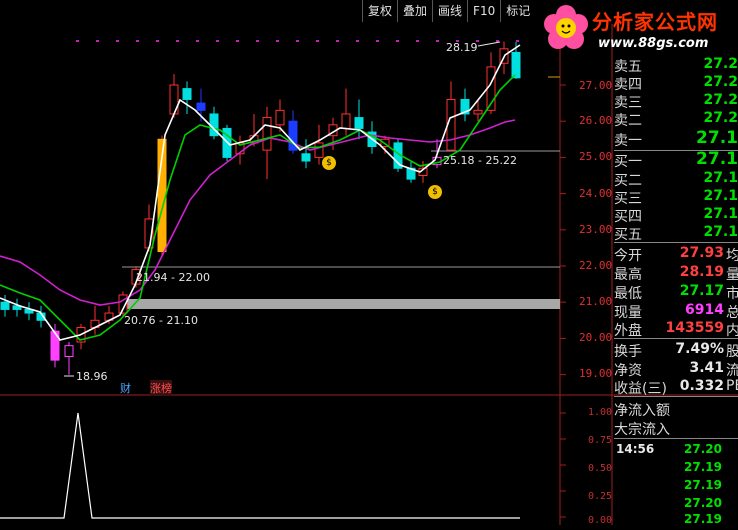 Image resolution: width=738 pixels, height=530 pixels. Describe the element at coordinates (596, 120) in the screenshot. I see `price-axis-label: 26.00` at that location.